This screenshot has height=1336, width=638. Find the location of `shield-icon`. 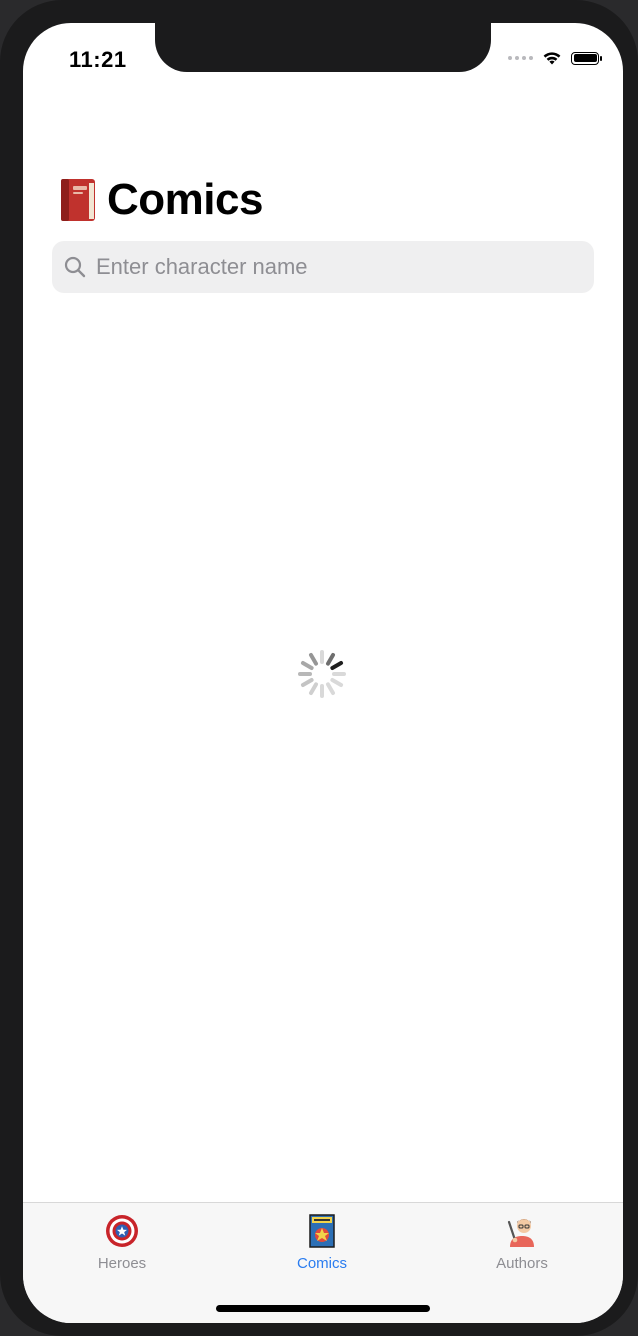

shield-icon is located at coordinates (122, 1231).